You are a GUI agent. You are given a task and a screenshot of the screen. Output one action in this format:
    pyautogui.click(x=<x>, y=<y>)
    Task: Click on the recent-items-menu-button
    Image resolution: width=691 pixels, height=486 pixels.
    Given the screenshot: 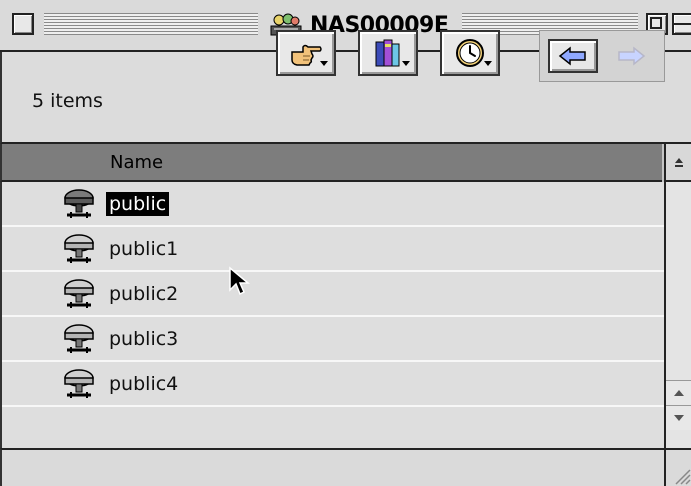 What is the action you would take?
    pyautogui.click(x=470, y=53)
    